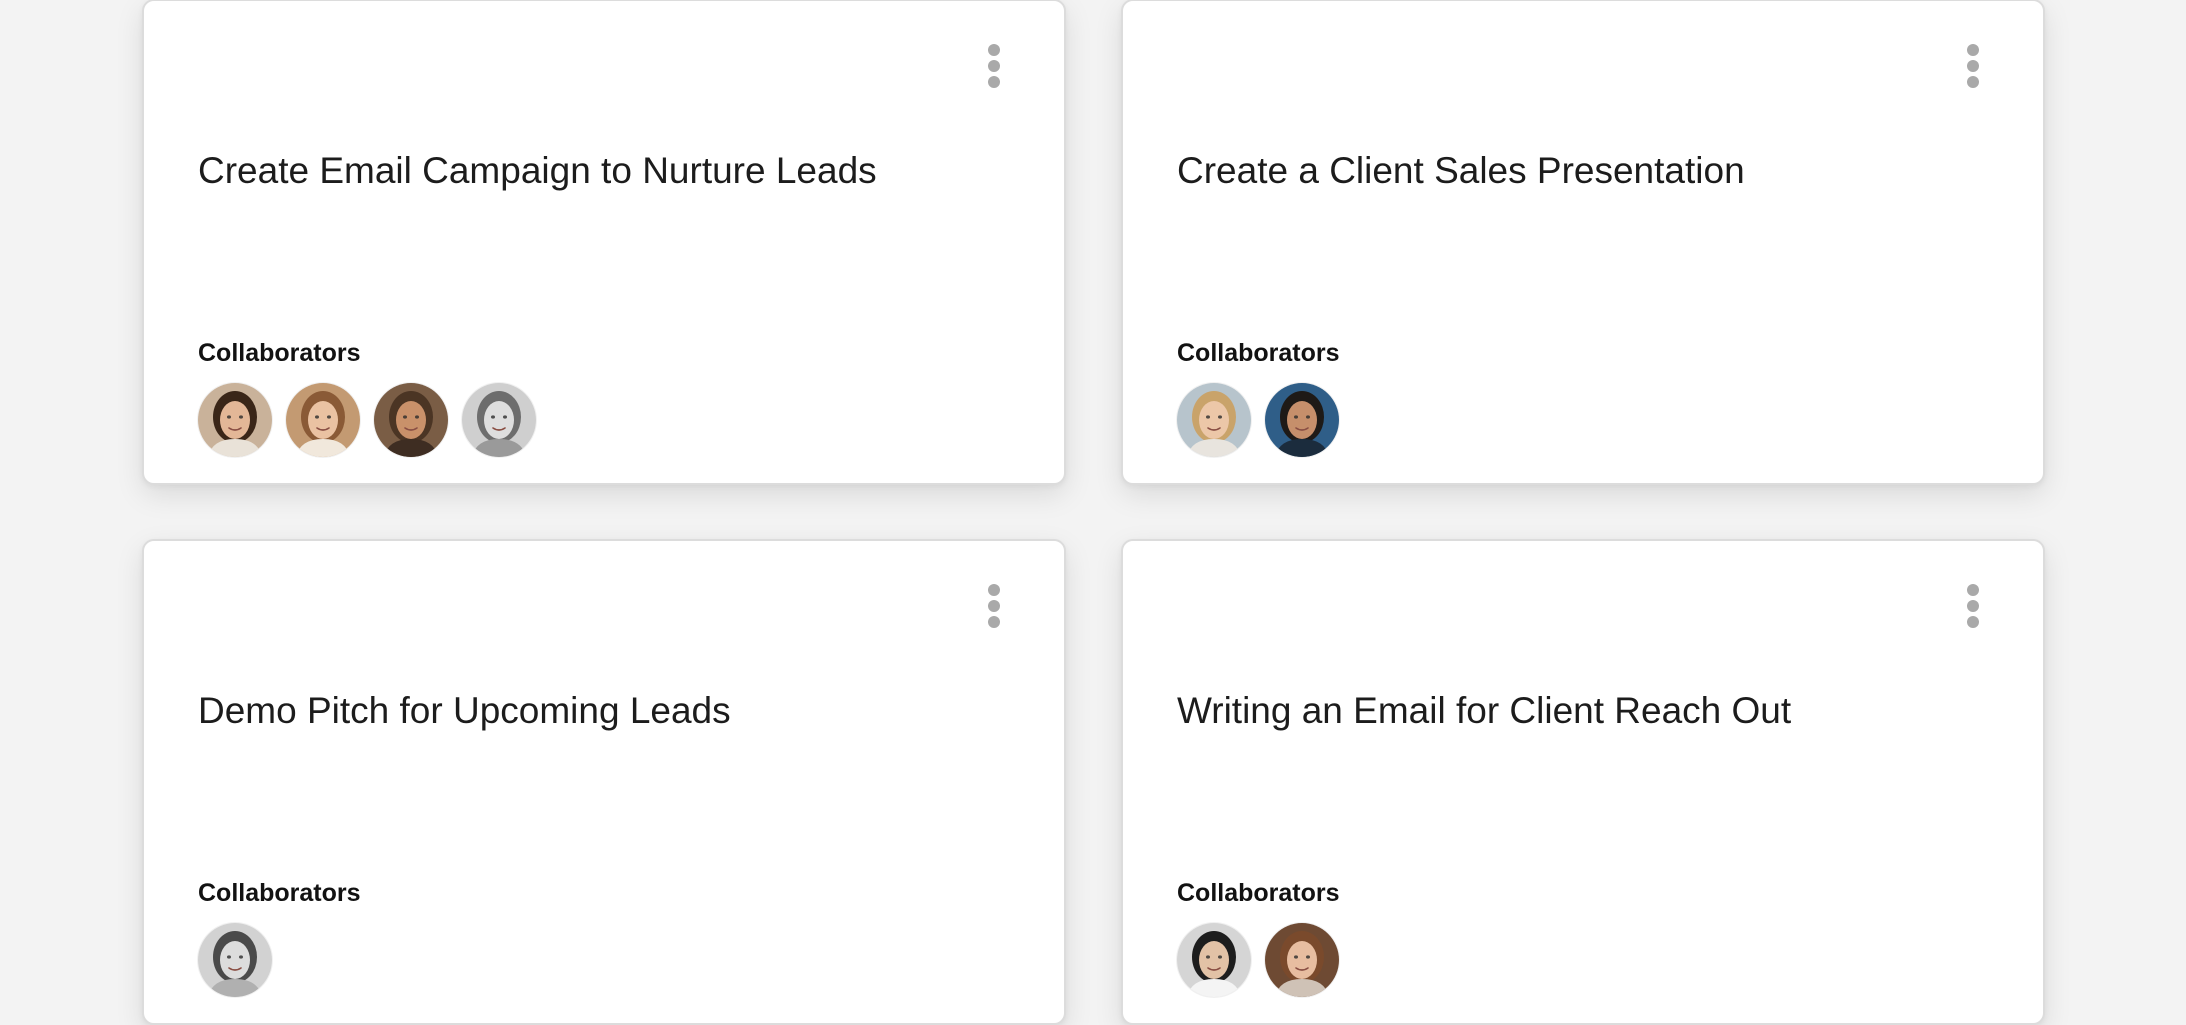 The height and width of the screenshot is (1025, 2186). I want to click on card-title: Create a Client Sales Presentation, so click(1550, 171).